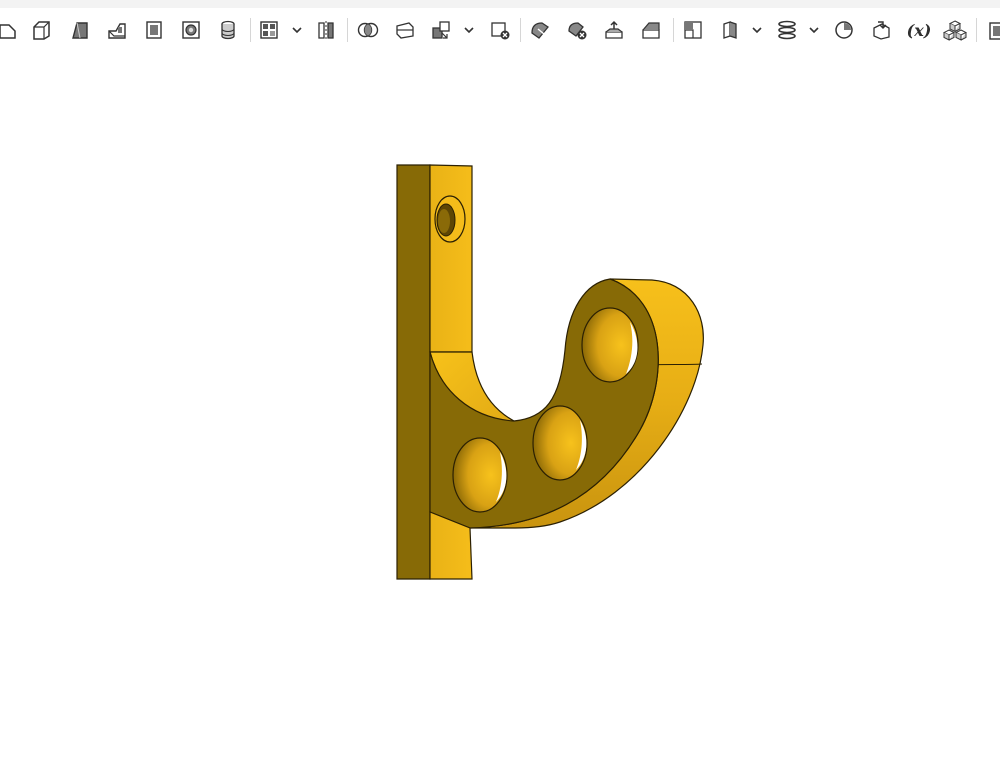 This screenshot has height=775, width=1000. I want to click on plane-icon, so click(693, 30).